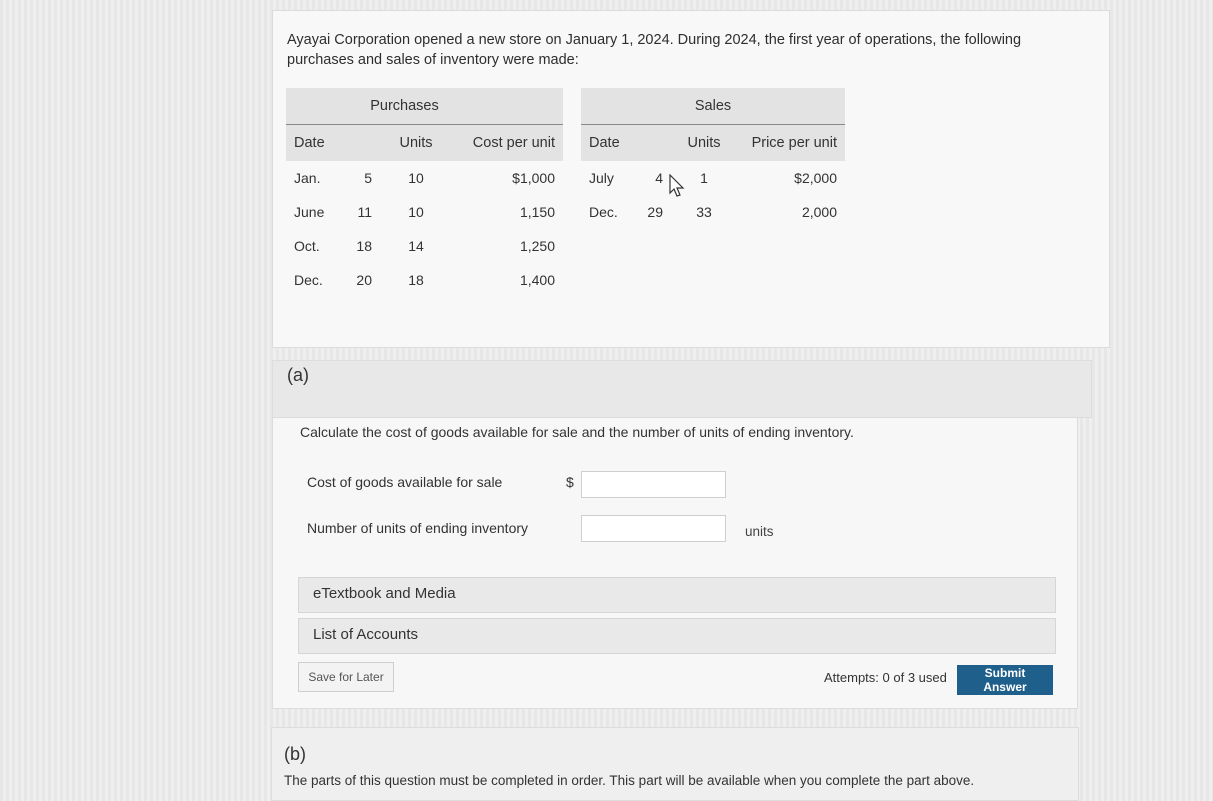  Describe the element at coordinates (795, 142) in the screenshot. I see `col-sale-price: Price per unit` at that location.